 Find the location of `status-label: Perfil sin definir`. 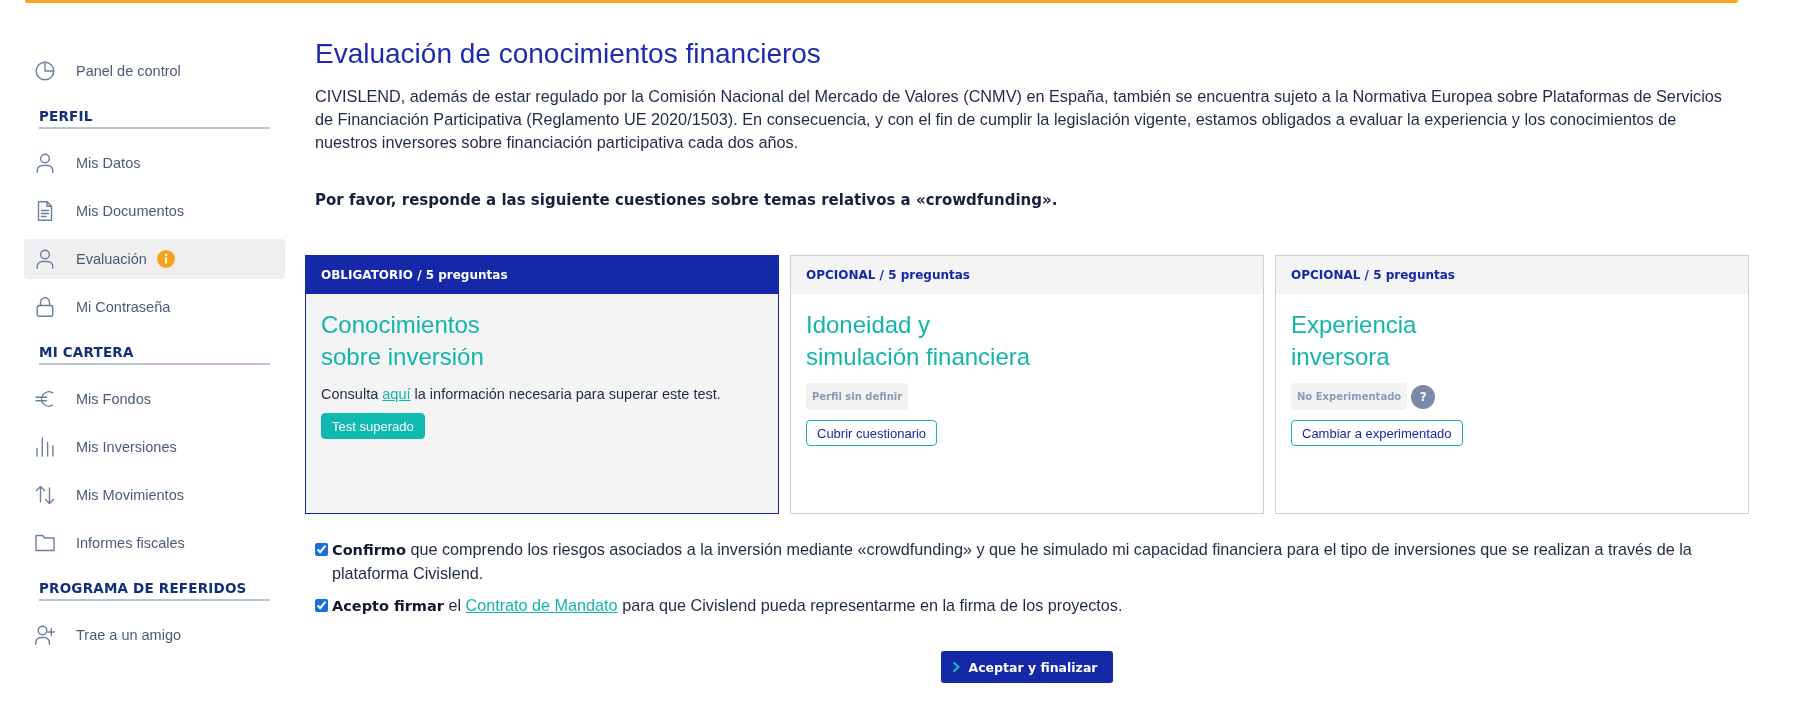

status-label: Perfil sin definir is located at coordinates (857, 396).